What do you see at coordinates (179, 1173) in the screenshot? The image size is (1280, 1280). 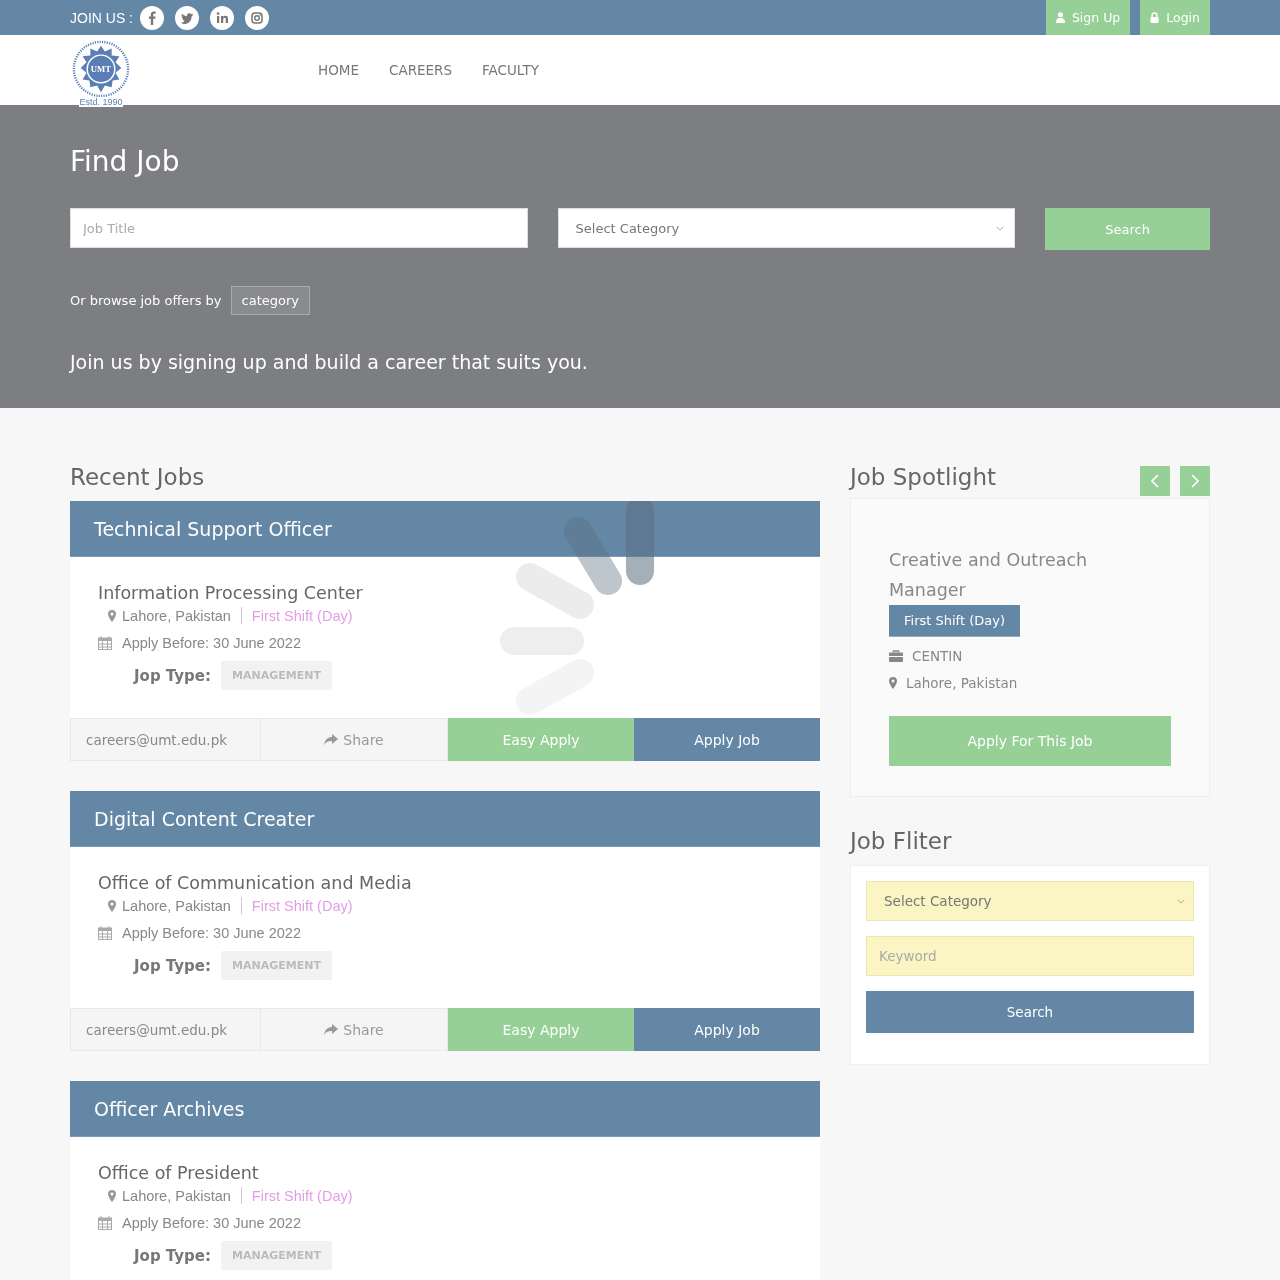 I see `department: Office of President` at bounding box center [179, 1173].